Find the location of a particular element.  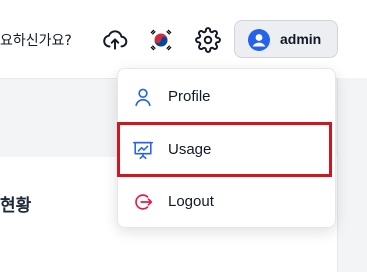

help-text: 요하신가요? is located at coordinates (36, 40).